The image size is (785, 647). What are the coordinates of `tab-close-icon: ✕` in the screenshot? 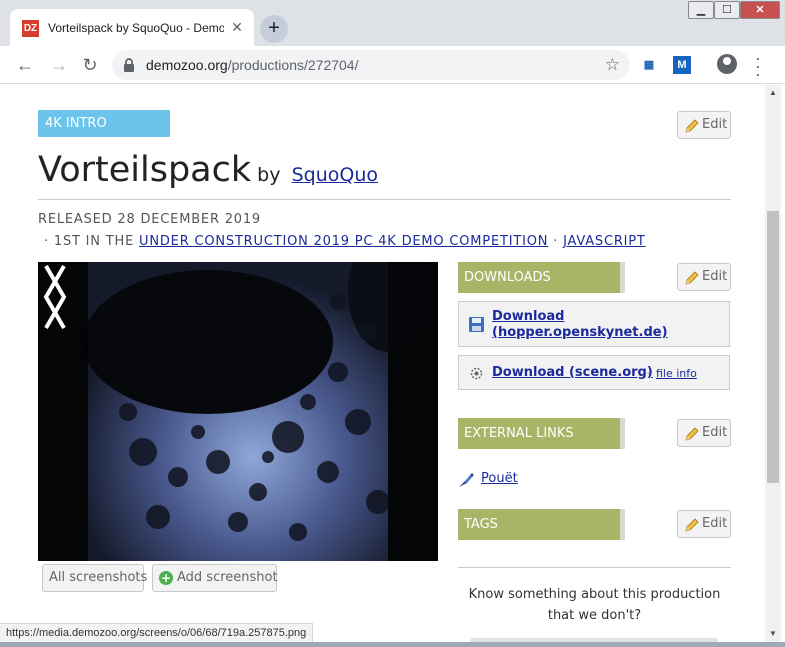 It's located at (237, 27).